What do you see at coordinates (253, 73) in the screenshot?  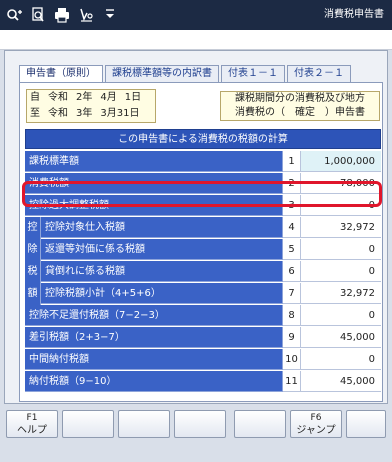 I see `tab-fuhyo-1-1: 付表１－１` at bounding box center [253, 73].